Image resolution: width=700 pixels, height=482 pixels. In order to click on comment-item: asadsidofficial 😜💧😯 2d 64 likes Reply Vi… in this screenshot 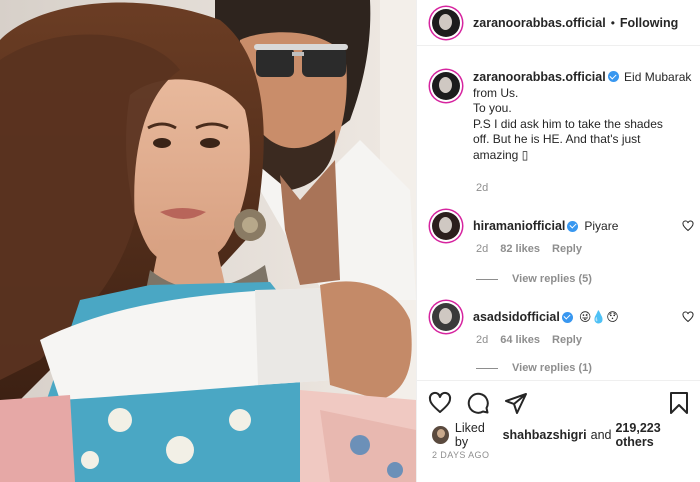, I will do `click(563, 338)`.